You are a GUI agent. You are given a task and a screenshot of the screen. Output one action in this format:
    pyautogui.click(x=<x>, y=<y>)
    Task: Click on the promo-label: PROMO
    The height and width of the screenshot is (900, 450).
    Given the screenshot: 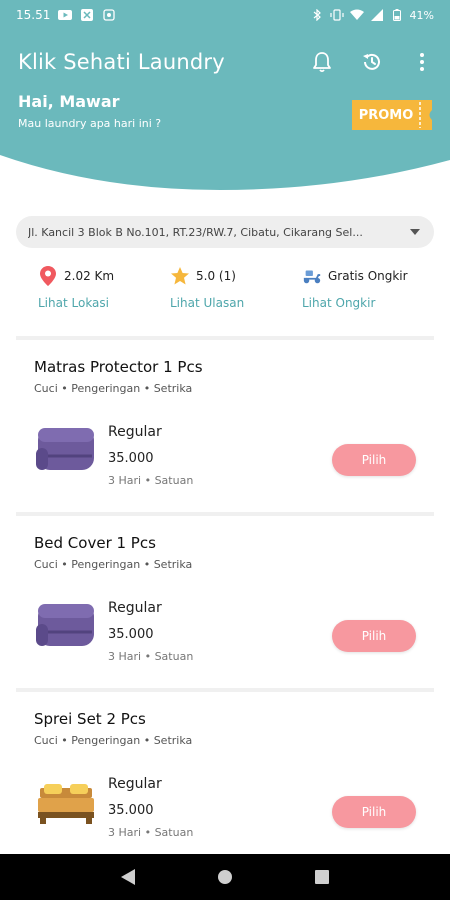 What is the action you would take?
    pyautogui.click(x=386, y=115)
    